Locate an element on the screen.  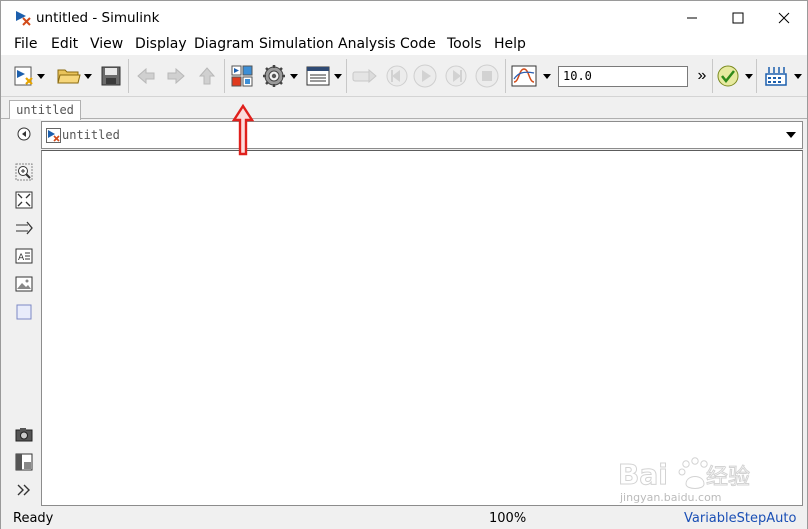
tab-untitled: untitled is located at coordinates (45, 110).